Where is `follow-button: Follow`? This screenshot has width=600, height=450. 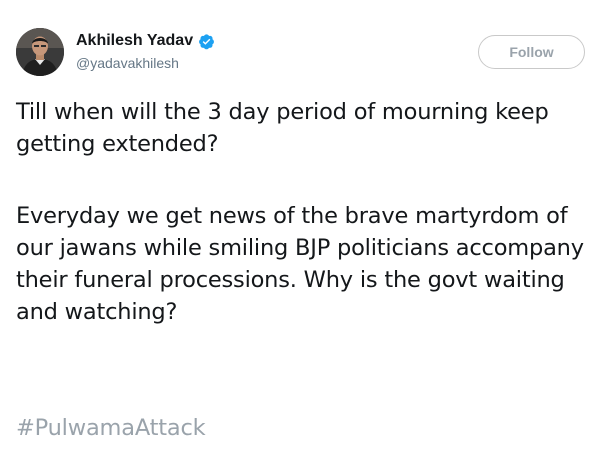
follow-button: Follow is located at coordinates (531, 52).